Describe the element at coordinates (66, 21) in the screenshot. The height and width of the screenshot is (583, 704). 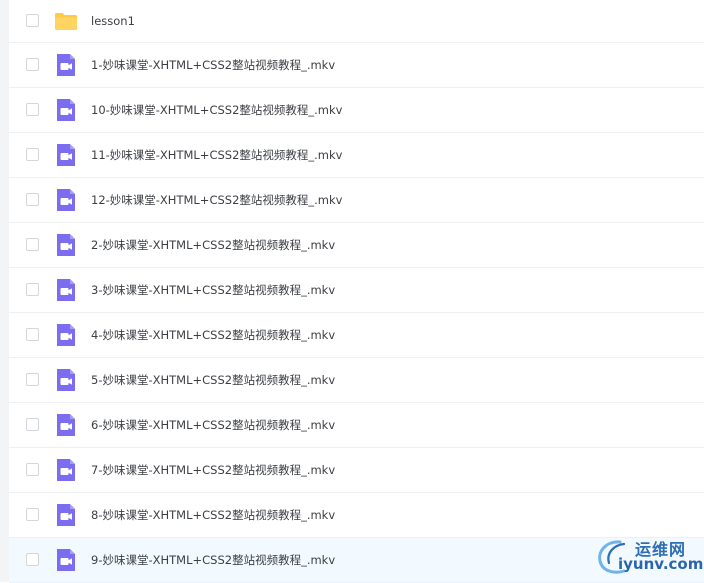
I see `folder-icon` at that location.